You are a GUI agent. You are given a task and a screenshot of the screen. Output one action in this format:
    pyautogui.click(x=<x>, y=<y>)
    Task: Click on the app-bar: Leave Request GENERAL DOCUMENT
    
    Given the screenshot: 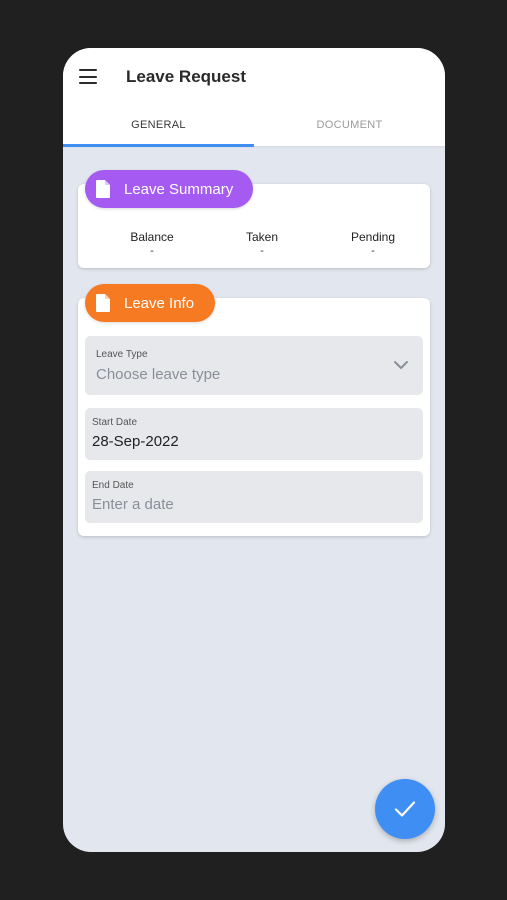 What is the action you would take?
    pyautogui.click(x=254, y=97)
    